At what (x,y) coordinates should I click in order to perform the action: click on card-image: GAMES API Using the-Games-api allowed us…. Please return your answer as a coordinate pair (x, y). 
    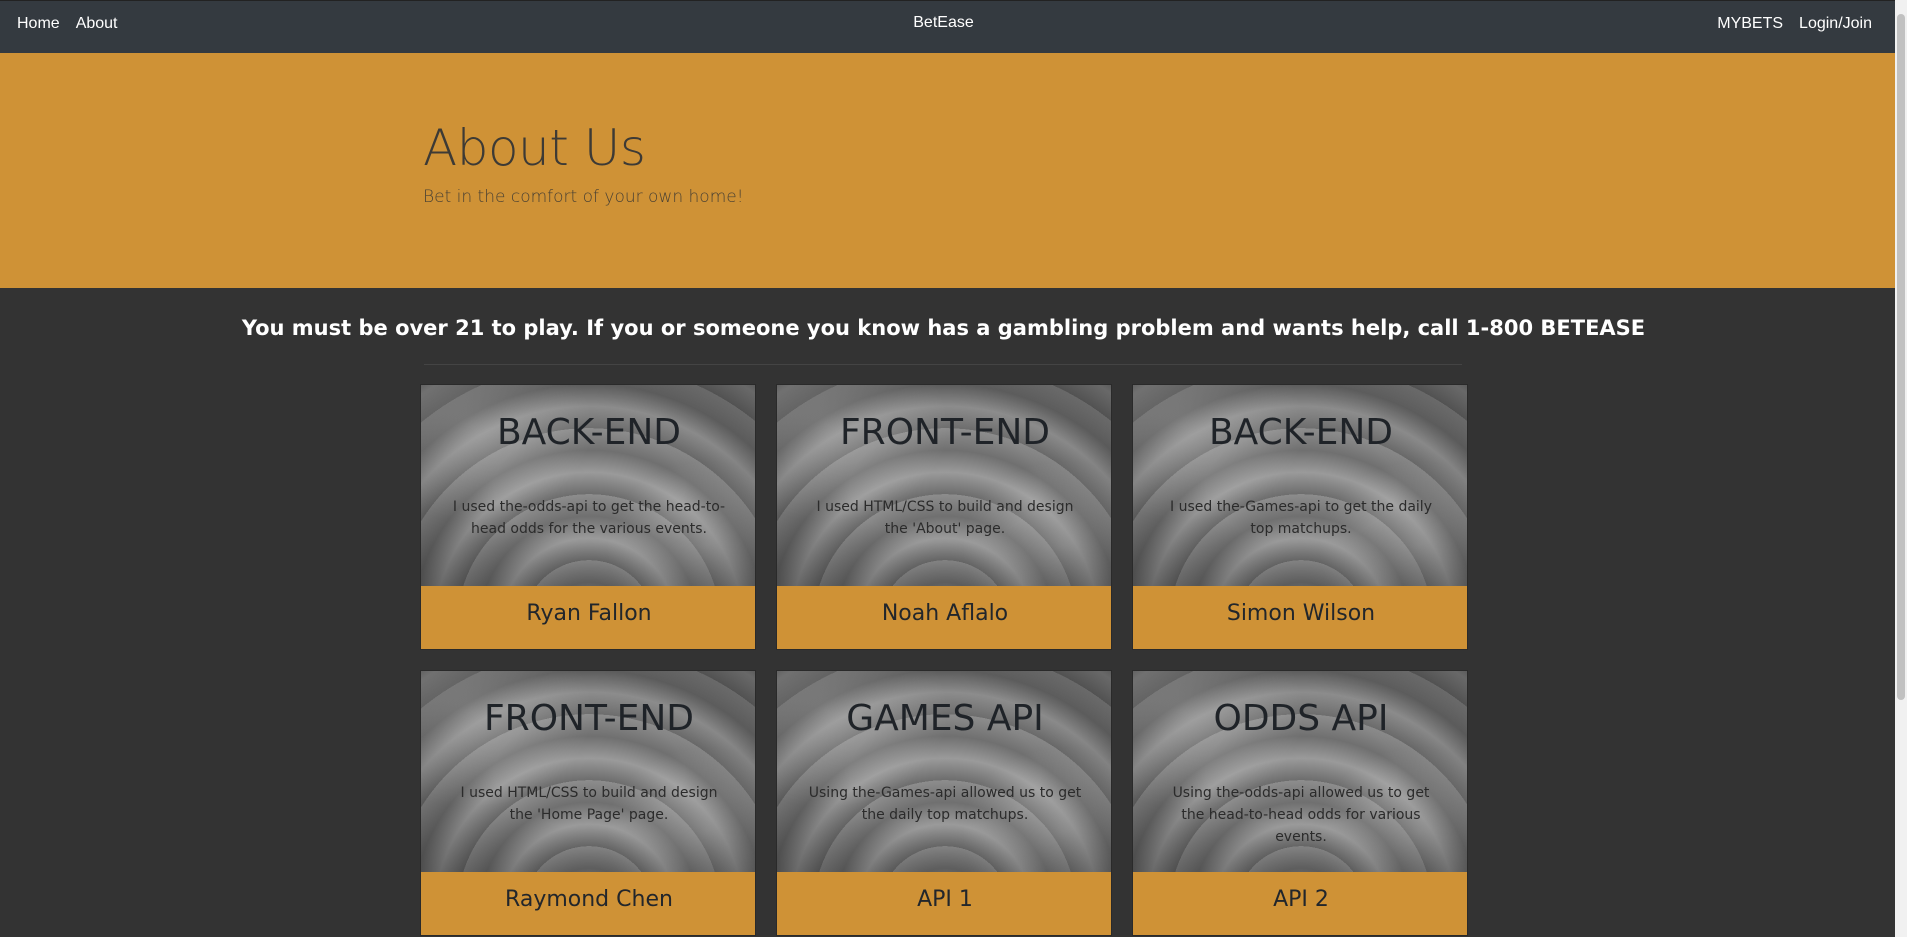
    Looking at the image, I should click on (944, 771).